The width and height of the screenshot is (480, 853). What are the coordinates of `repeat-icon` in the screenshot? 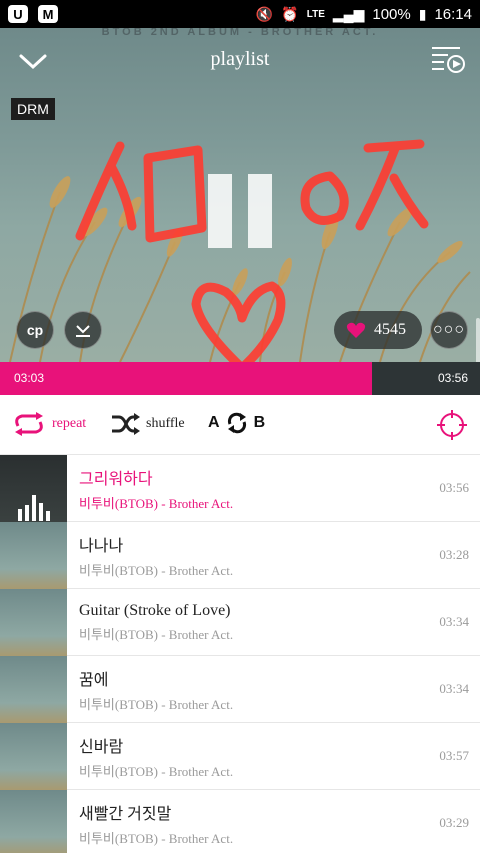 It's located at (29, 424).